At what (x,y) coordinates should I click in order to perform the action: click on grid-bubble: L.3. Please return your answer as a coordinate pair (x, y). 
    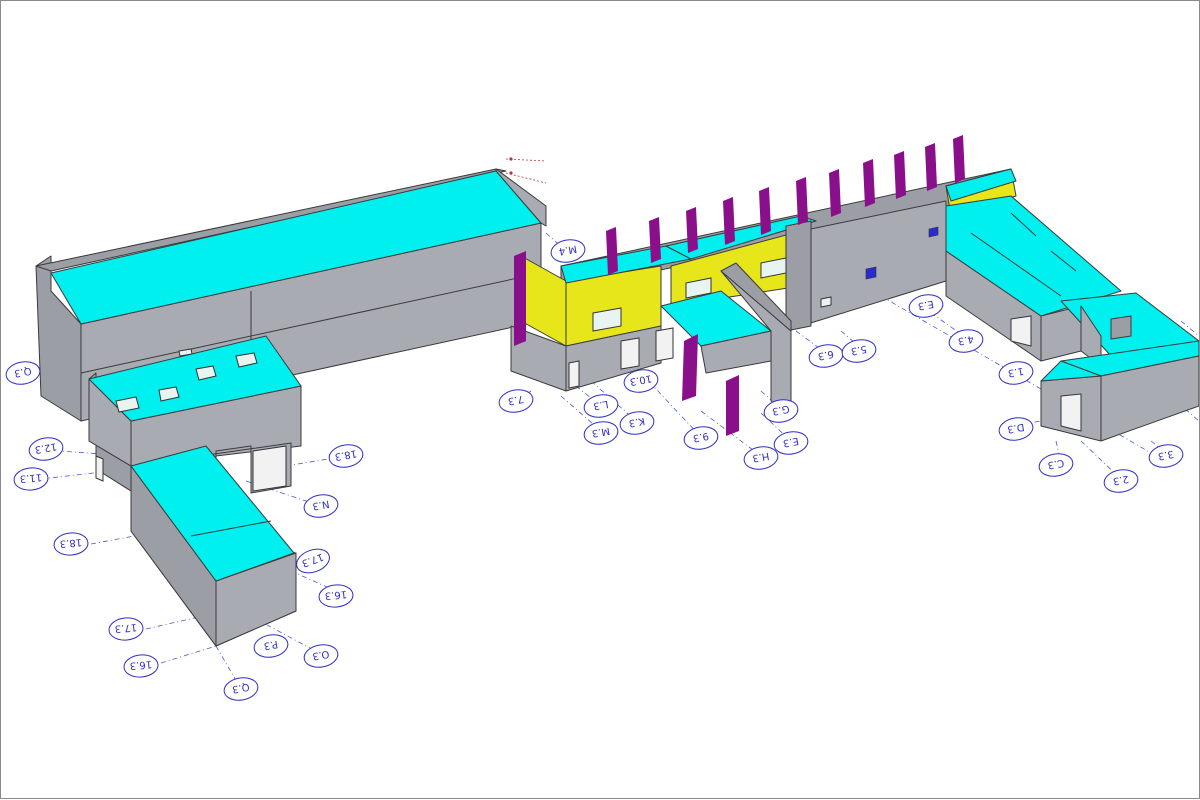
    Looking at the image, I should click on (601, 406).